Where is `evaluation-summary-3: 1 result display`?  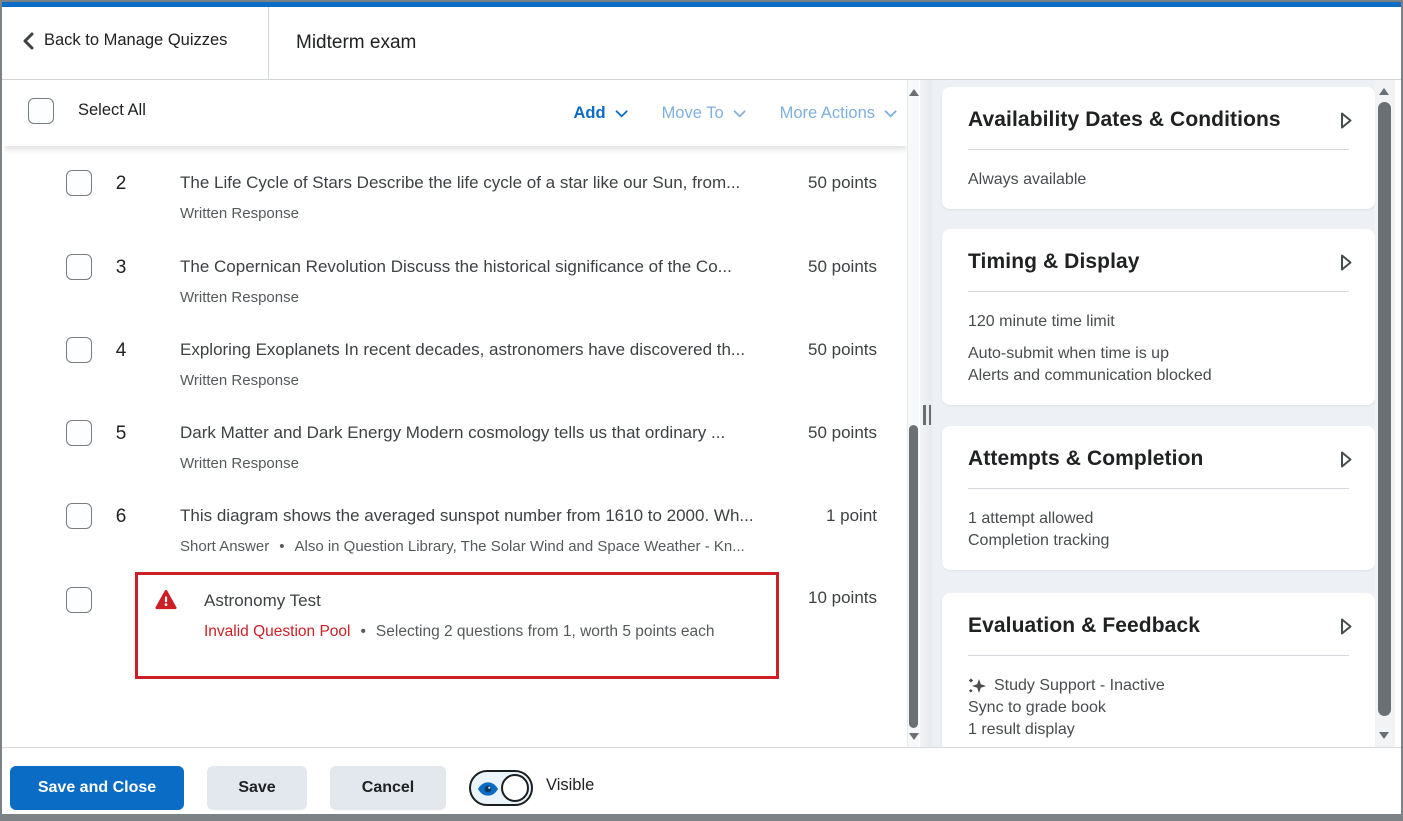 evaluation-summary-3: 1 result display is located at coordinates (1021, 729).